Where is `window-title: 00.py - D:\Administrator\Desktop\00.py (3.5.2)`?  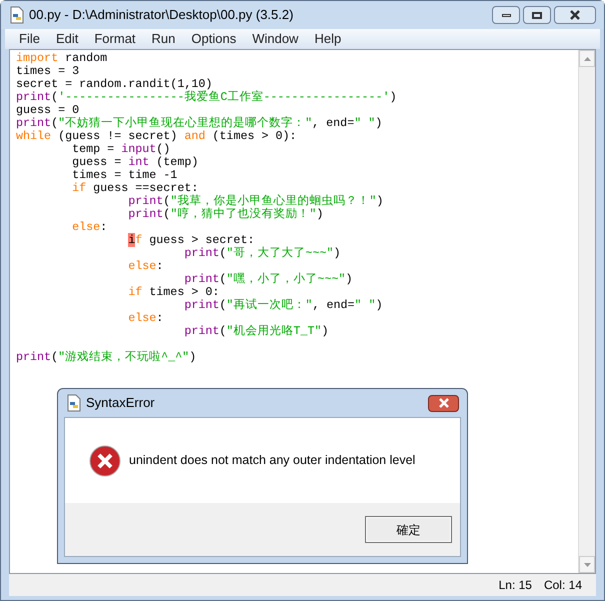 window-title: 00.py - D:\Administrator\Desktop\00.py (3.5.2) is located at coordinates (161, 15).